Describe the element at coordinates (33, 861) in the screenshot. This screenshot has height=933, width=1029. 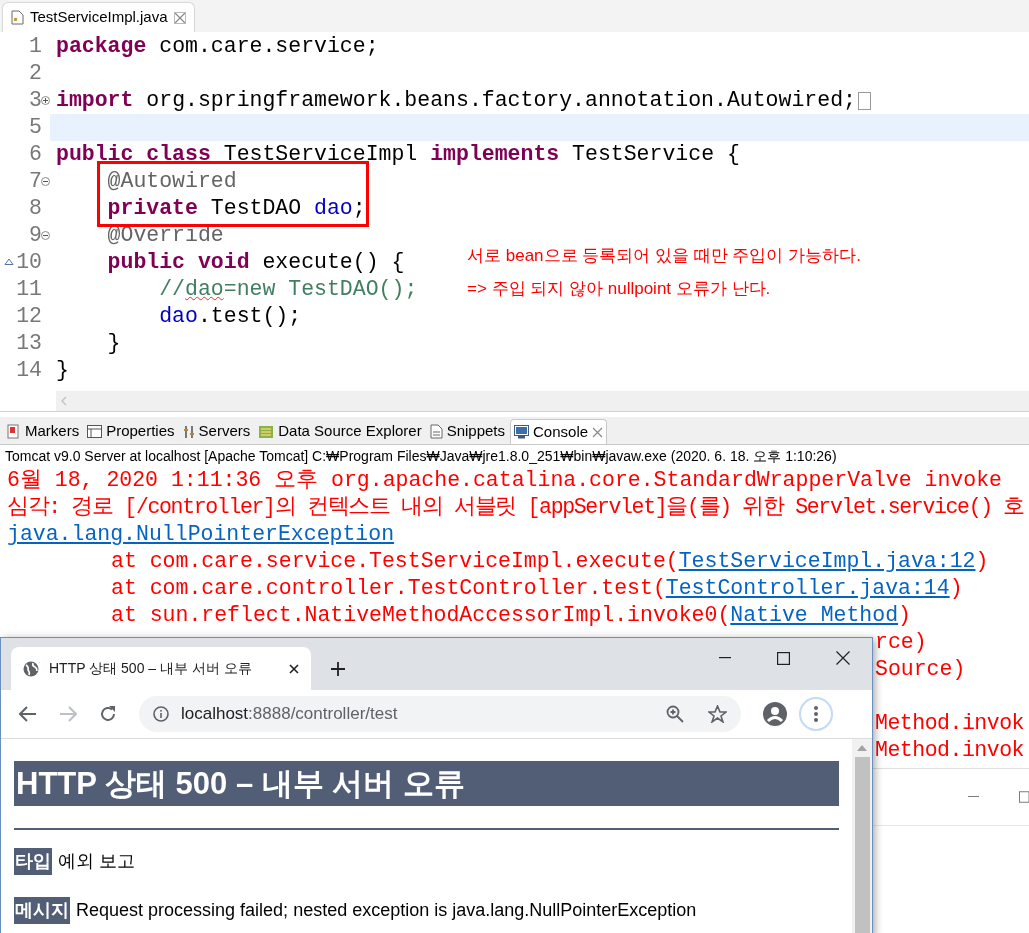
I see `field-label: 타입` at that location.